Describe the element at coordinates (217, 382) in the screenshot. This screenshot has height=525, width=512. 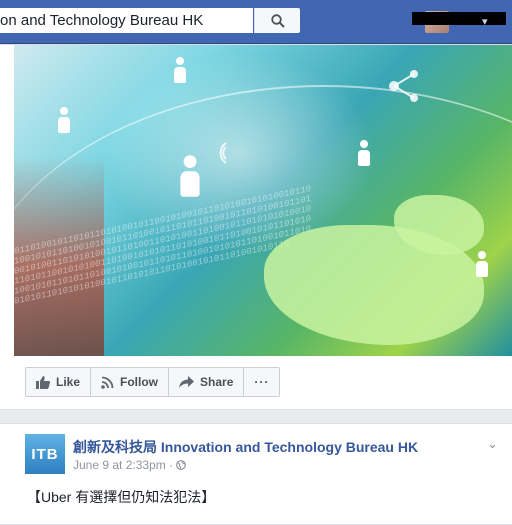
I see `share-label: Share` at that location.